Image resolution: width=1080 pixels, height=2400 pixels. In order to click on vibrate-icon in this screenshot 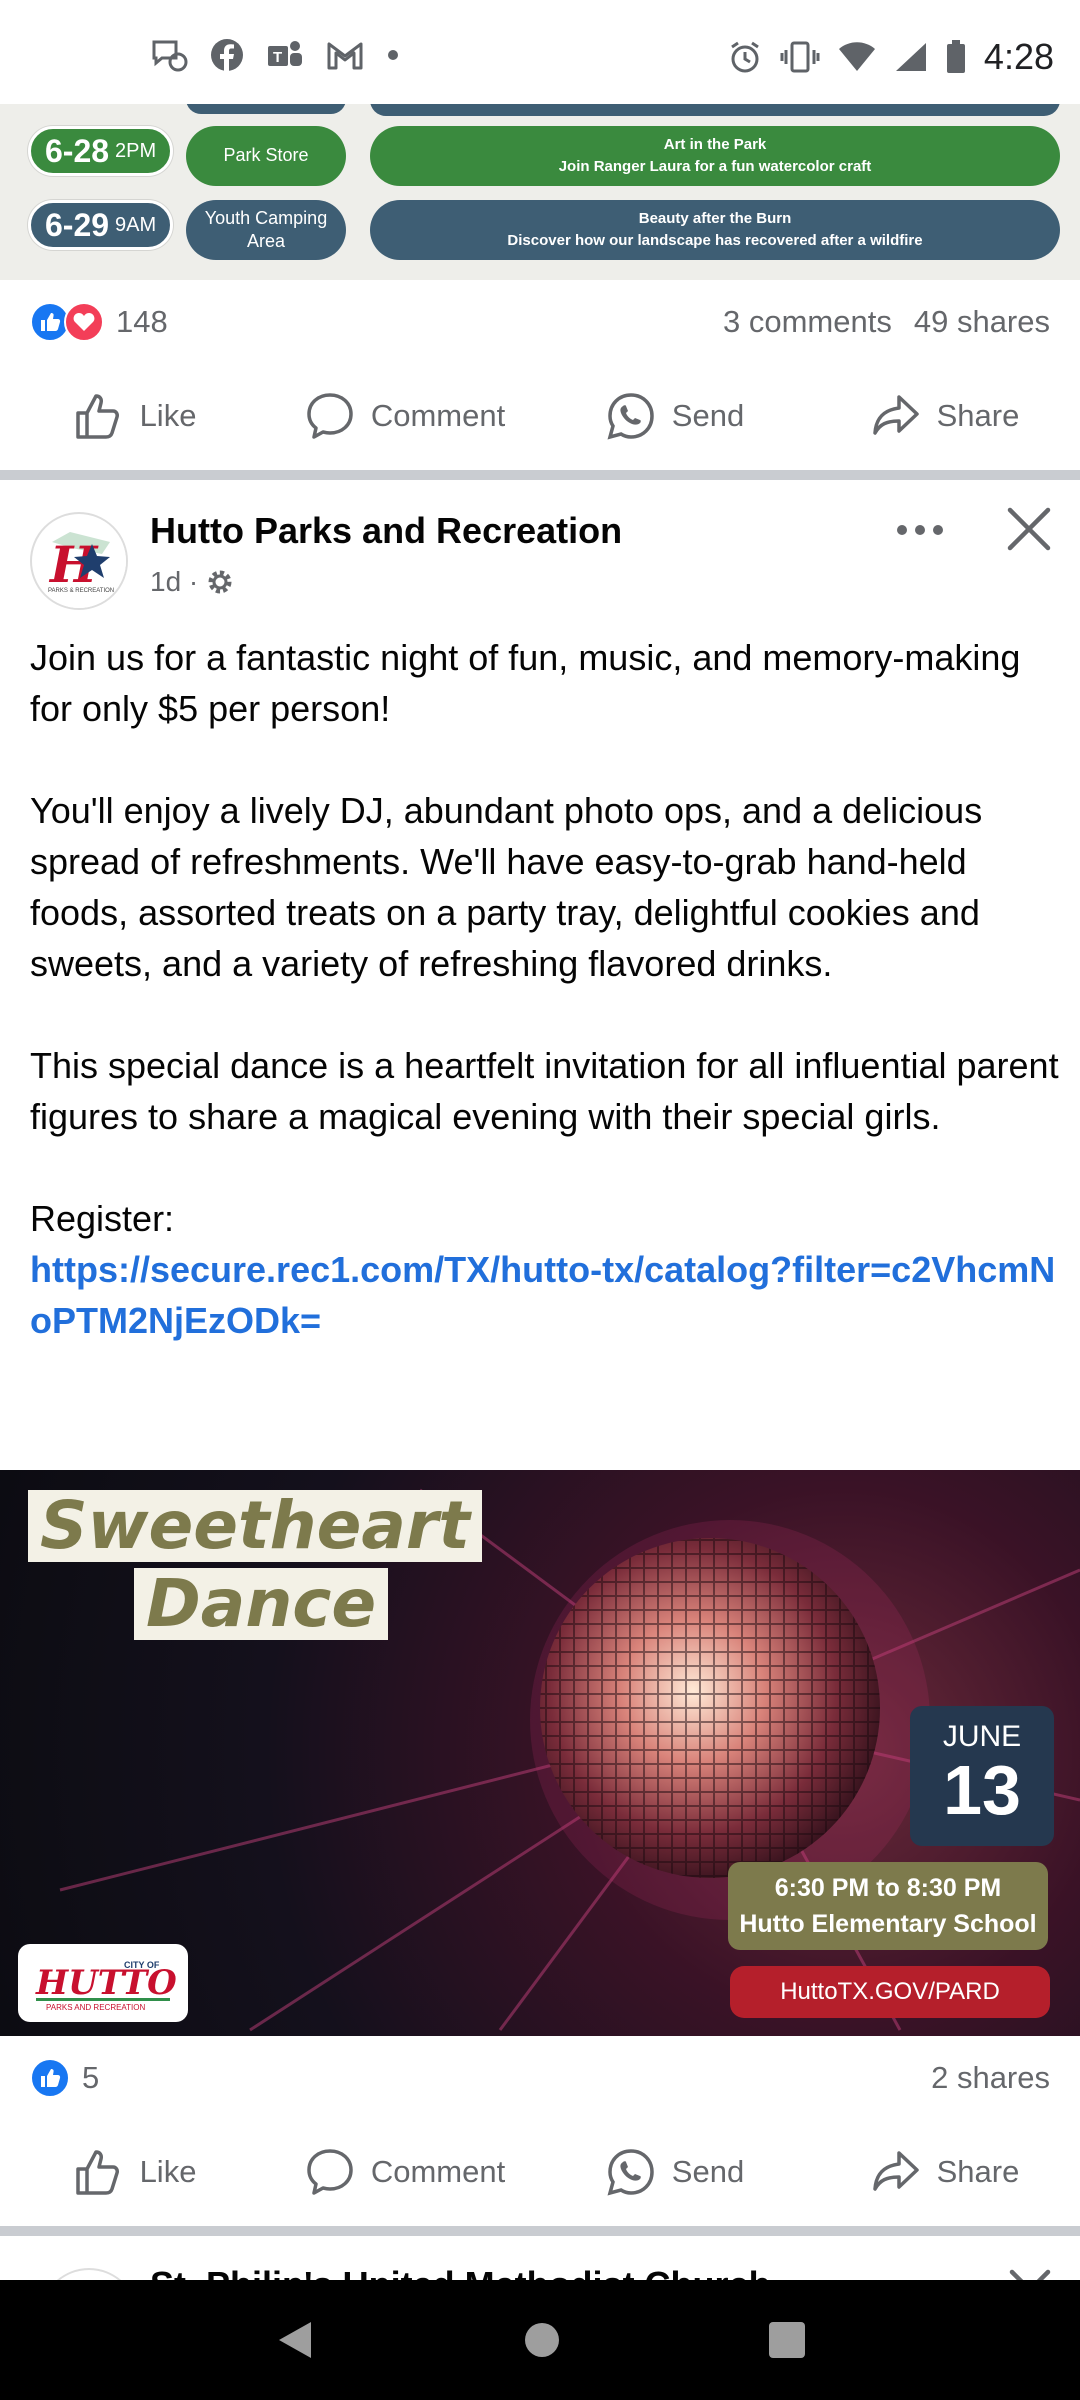, I will do `click(800, 57)`.